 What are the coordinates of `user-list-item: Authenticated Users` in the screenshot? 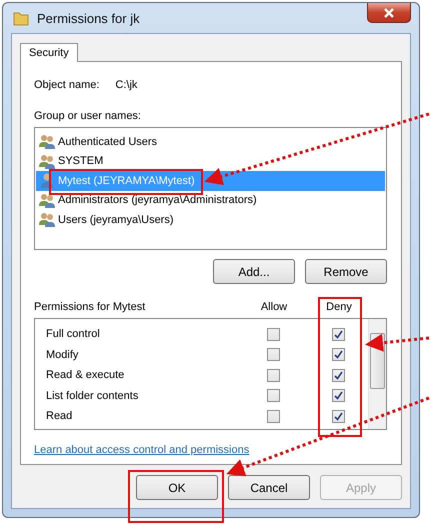 It's located at (210, 142).